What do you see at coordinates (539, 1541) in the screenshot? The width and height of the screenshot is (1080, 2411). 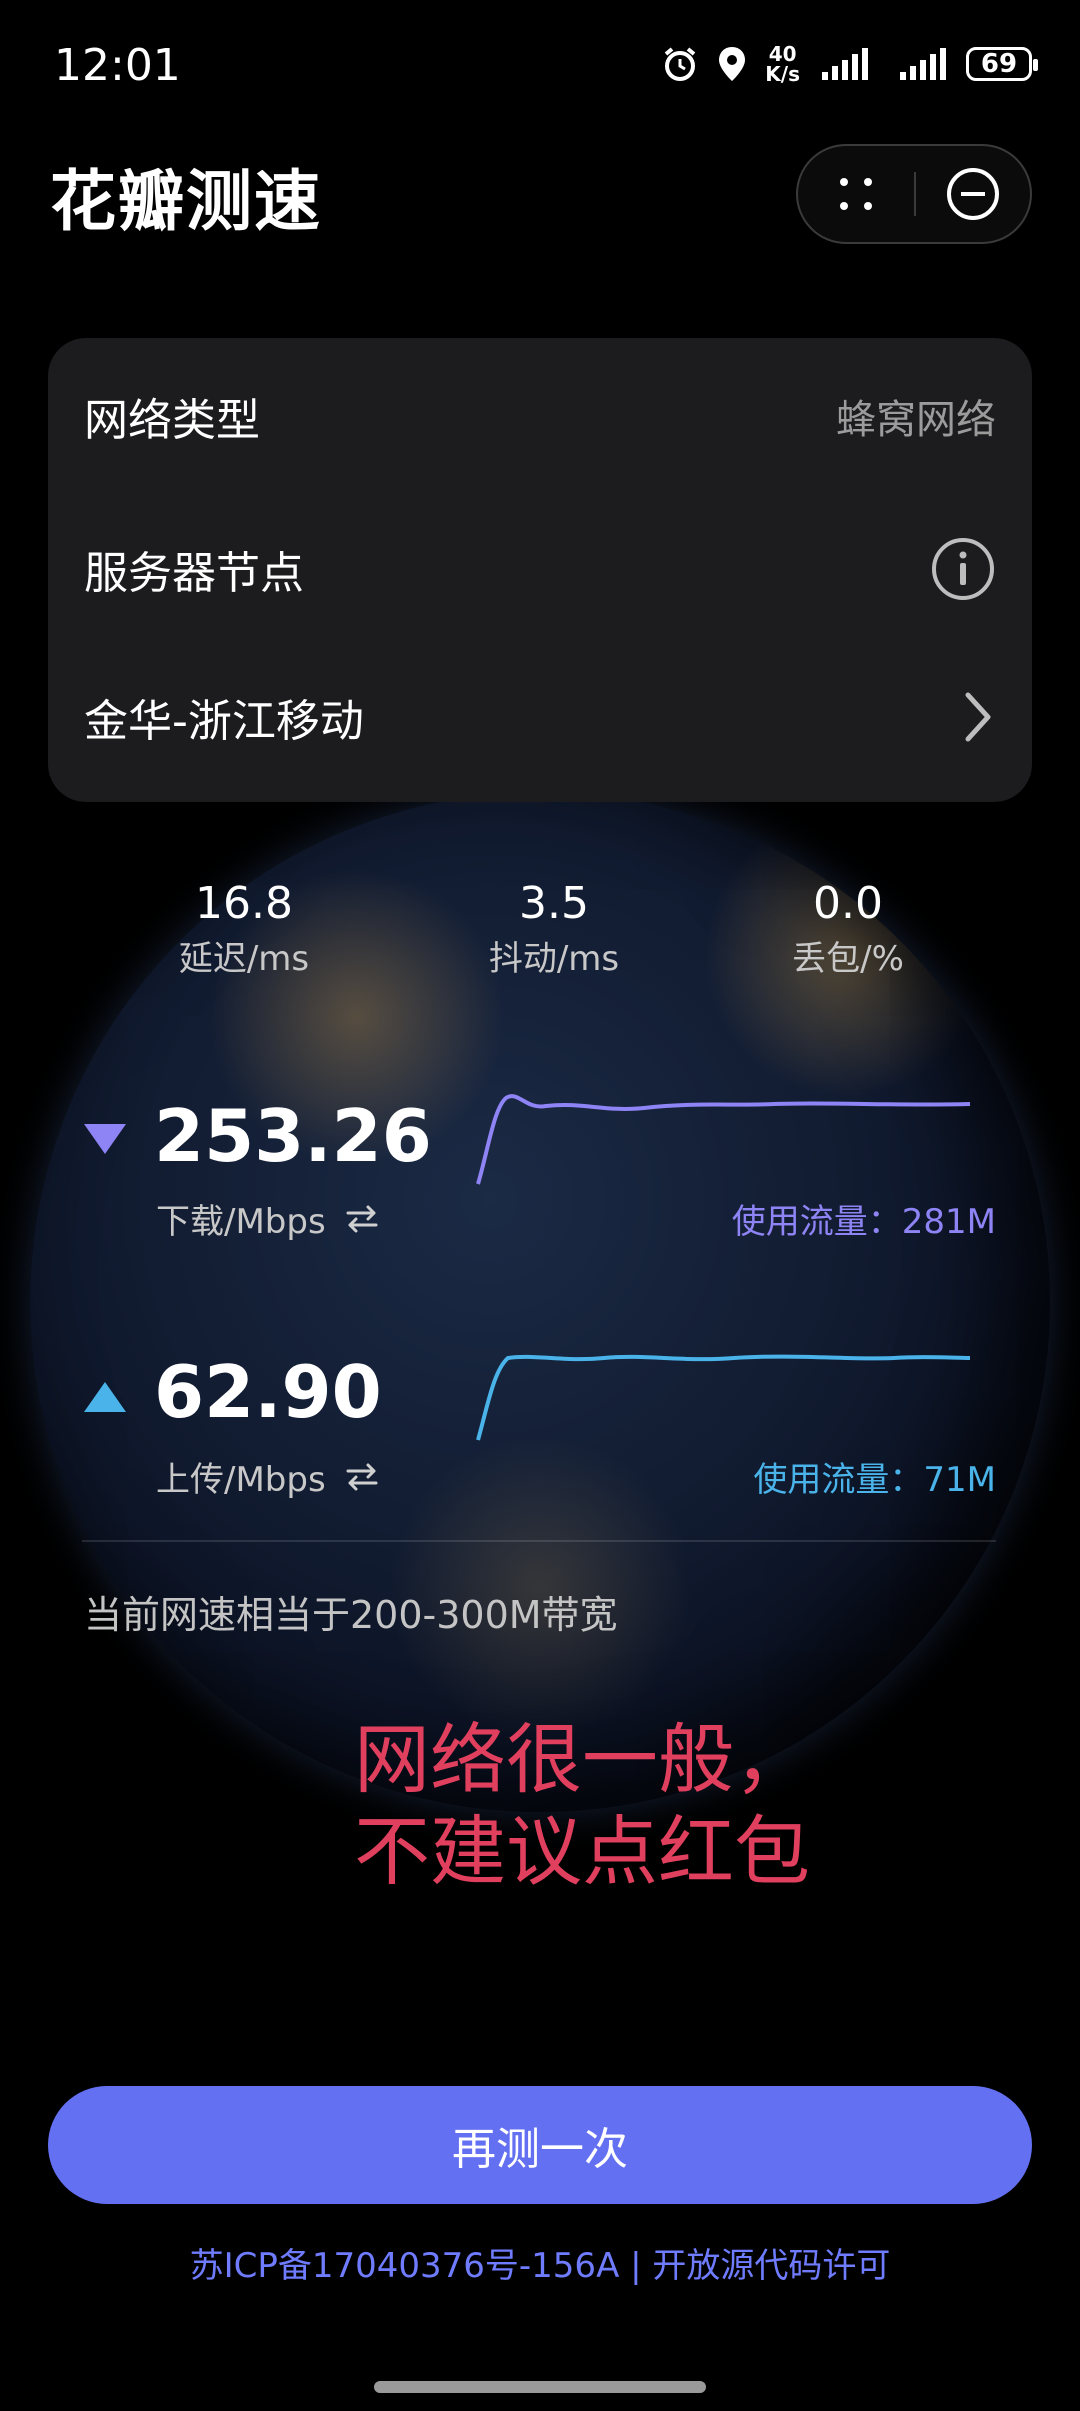 I see `divider` at bounding box center [539, 1541].